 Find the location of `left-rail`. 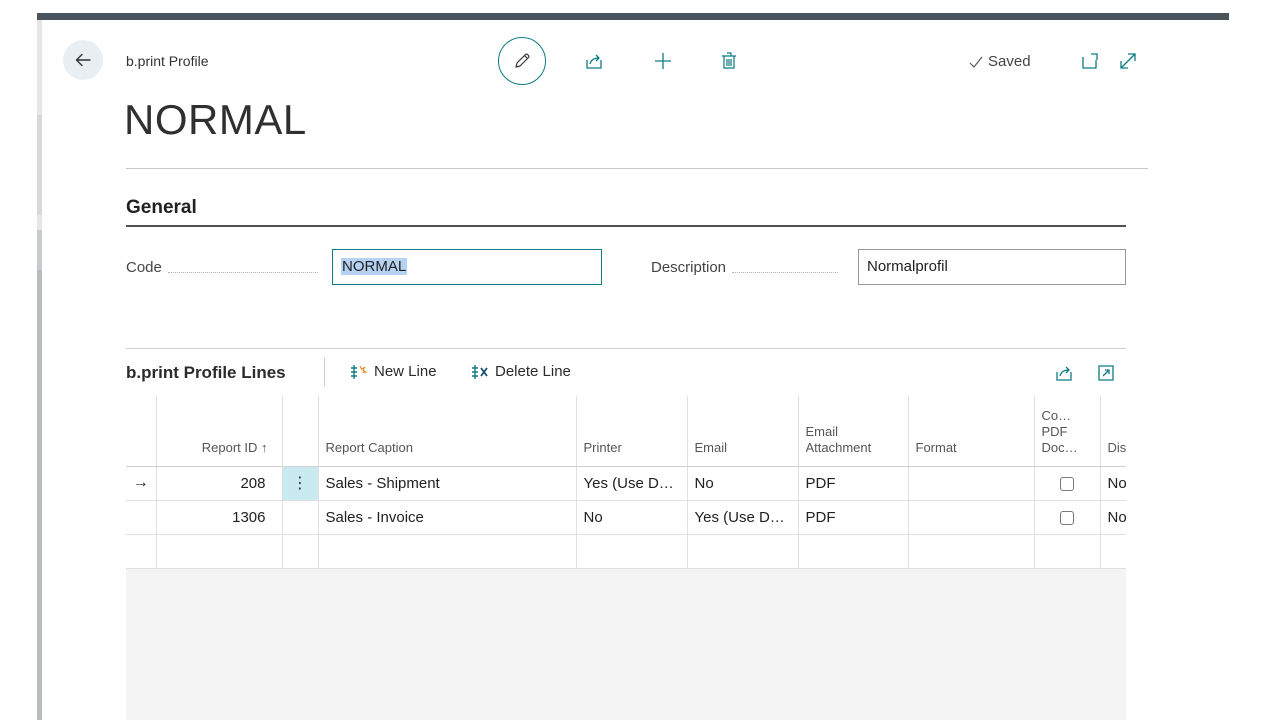

left-rail is located at coordinates (39, 370).